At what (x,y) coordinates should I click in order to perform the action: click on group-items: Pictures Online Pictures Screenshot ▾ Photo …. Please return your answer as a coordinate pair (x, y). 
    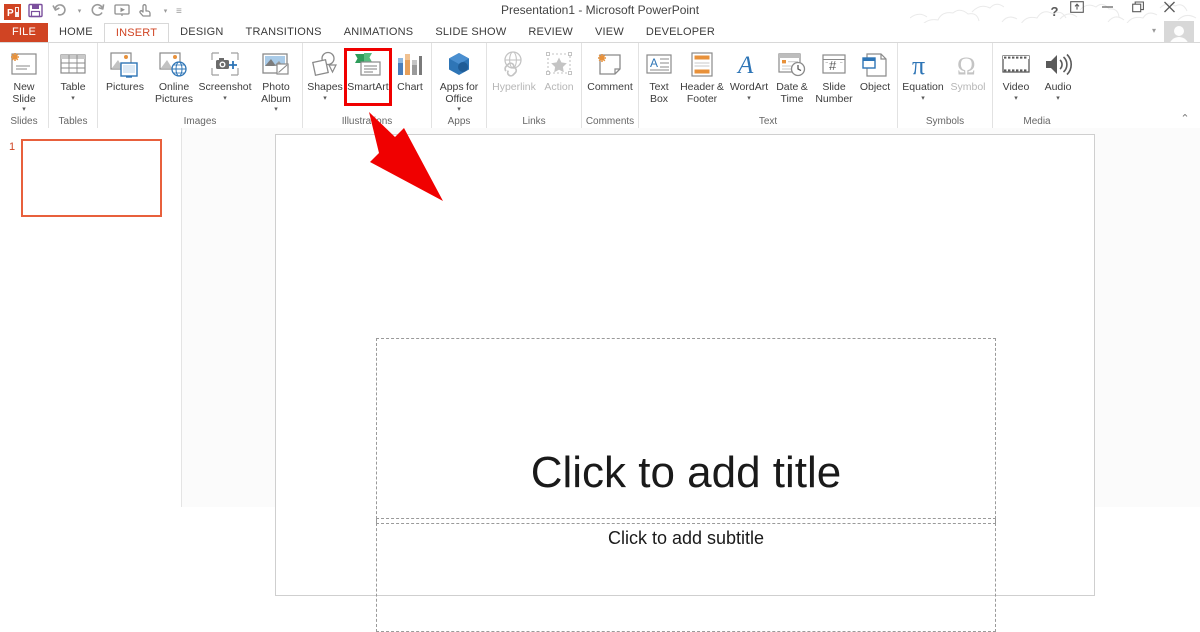
    Looking at the image, I should click on (200, 78).